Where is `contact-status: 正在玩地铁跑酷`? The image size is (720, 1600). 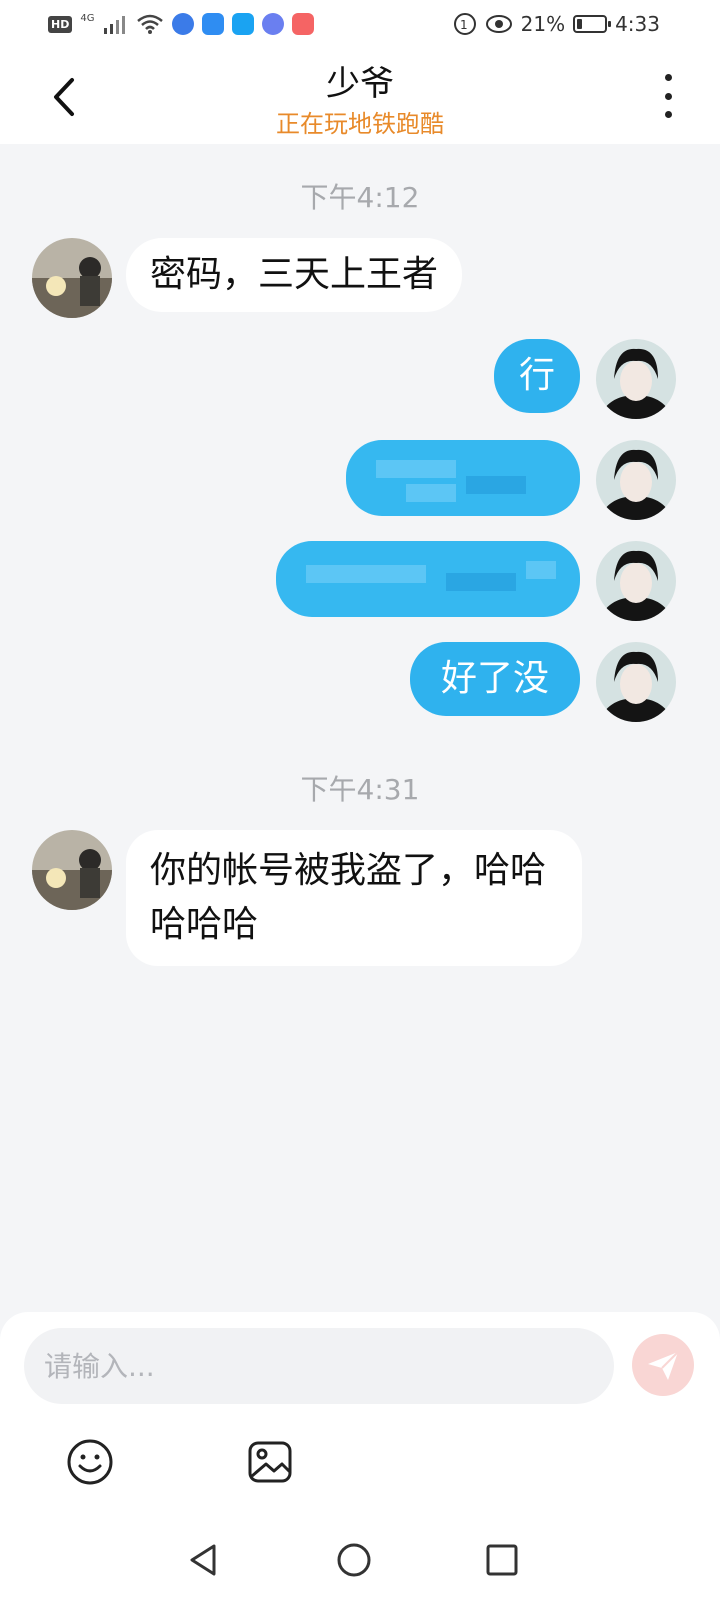 contact-status: 正在玩地铁跑酷 is located at coordinates (360, 124).